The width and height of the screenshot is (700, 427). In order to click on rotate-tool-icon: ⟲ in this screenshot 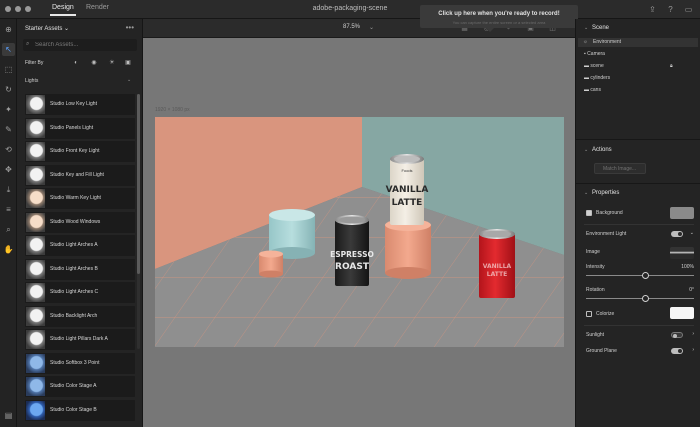, I will do `click(8, 149)`.